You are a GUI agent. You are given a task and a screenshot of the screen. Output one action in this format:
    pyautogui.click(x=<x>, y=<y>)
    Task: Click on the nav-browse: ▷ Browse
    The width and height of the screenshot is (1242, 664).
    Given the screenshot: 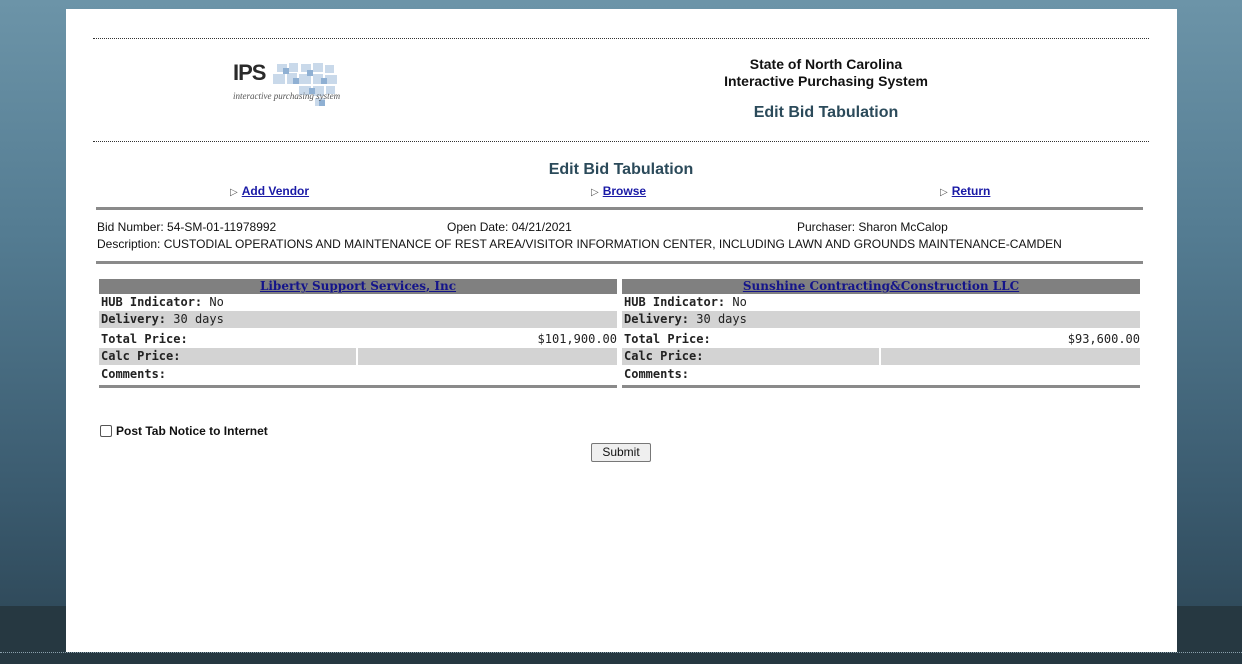 What is the action you would take?
    pyautogui.click(x=618, y=191)
    